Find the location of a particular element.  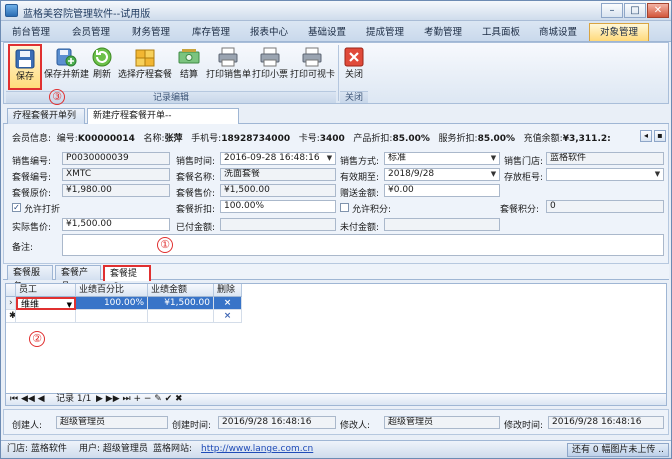

save-and-new-button: 保存并新建 is located at coordinates (66, 67).